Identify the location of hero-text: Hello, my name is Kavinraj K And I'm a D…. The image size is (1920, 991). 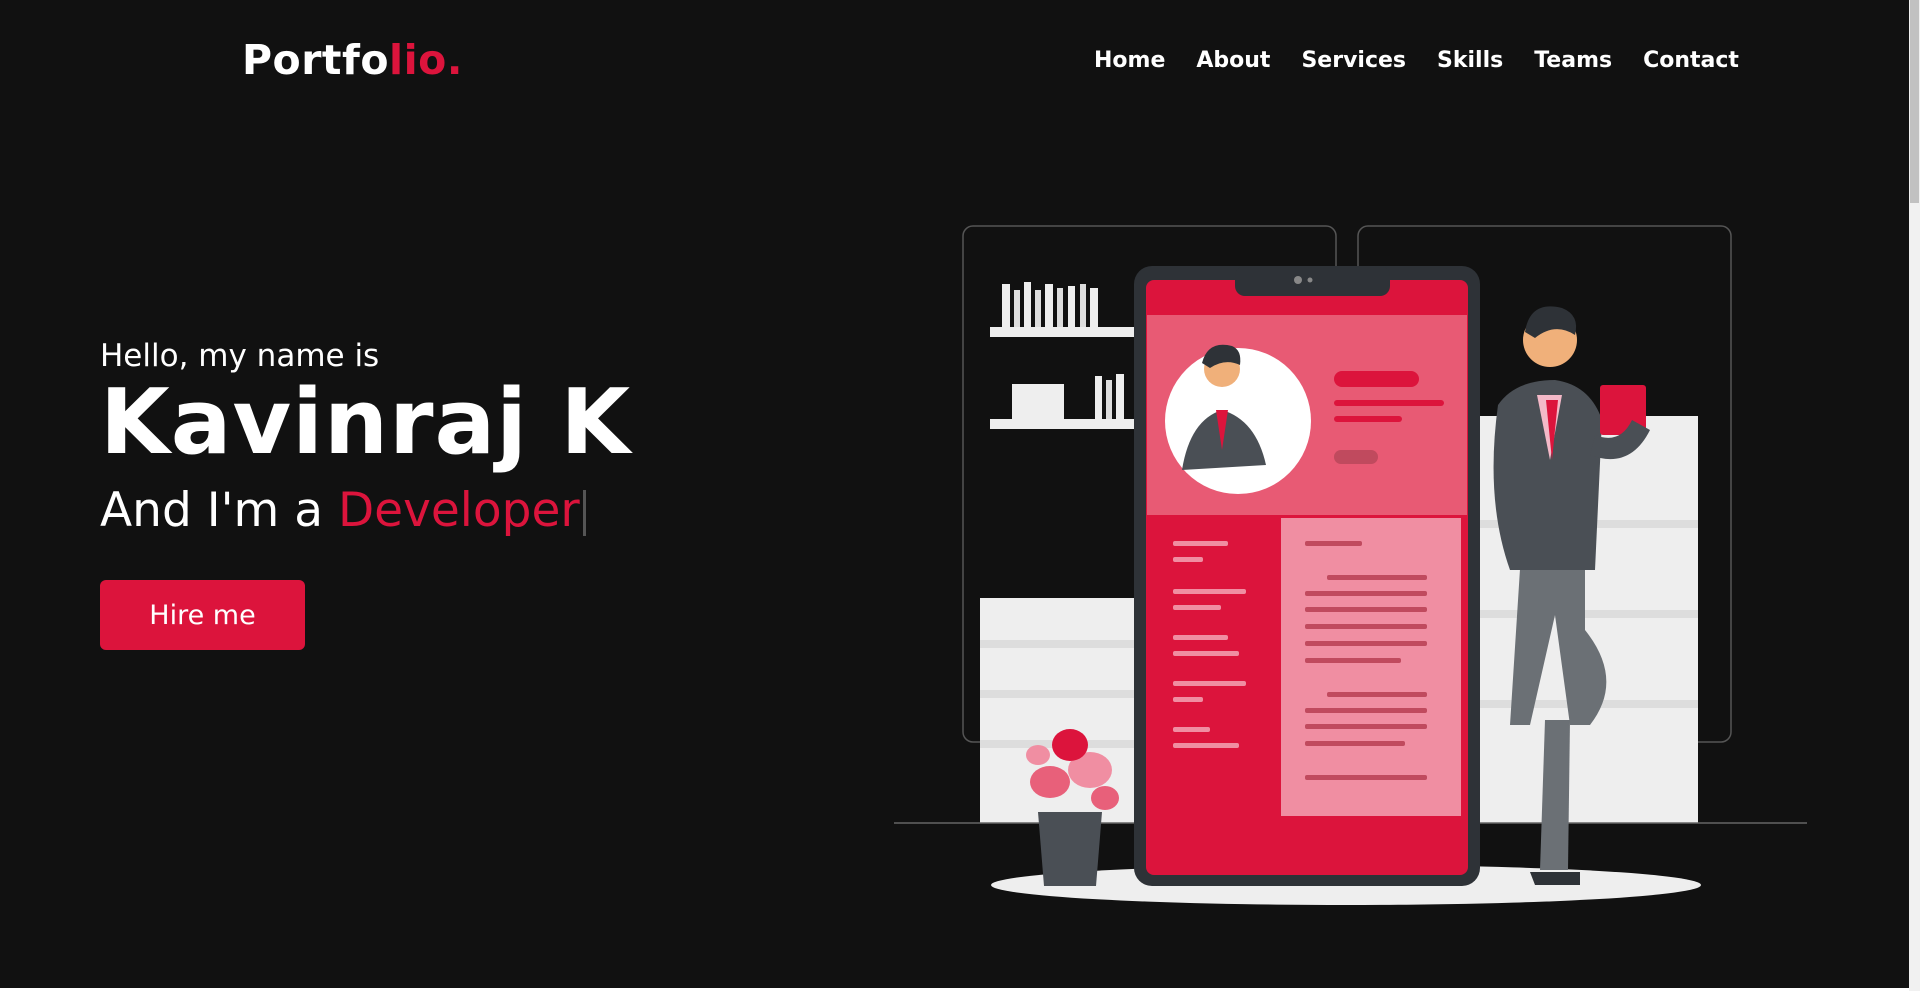
(365, 438).